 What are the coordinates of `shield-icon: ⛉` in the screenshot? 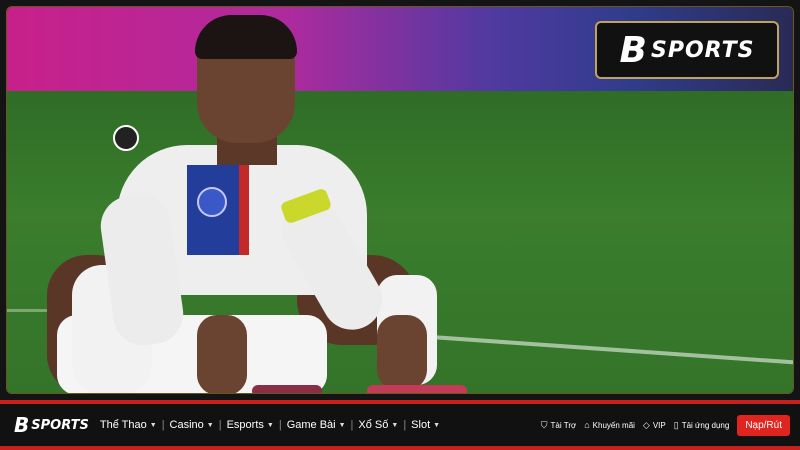 It's located at (544, 424).